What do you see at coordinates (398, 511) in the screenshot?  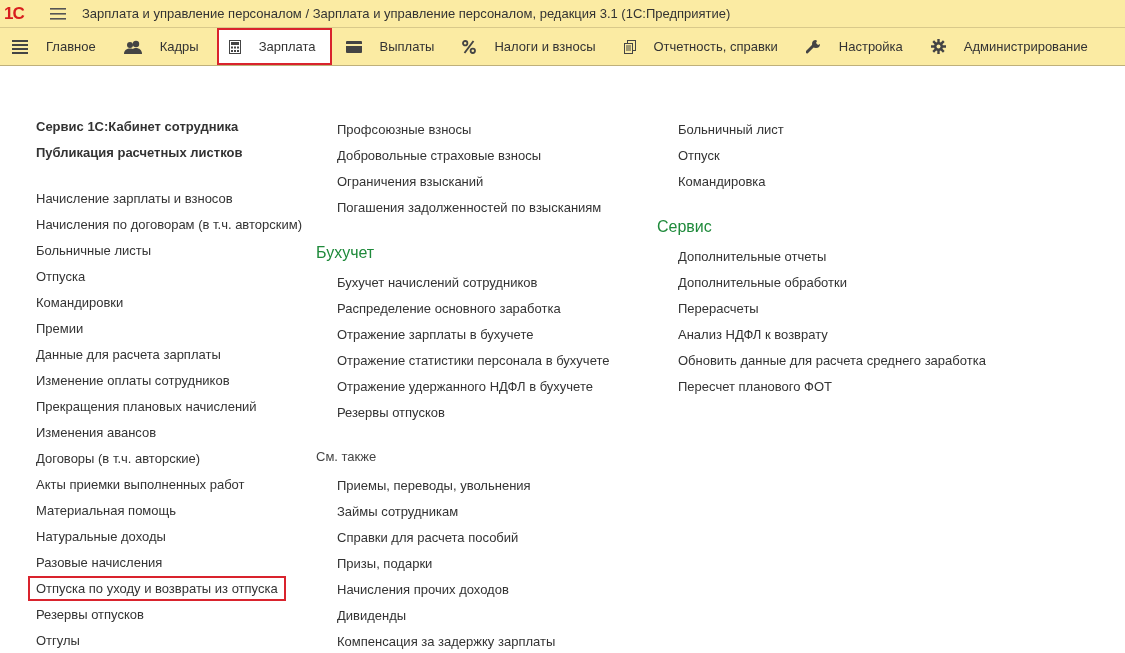 I see `menu-link: Займы сотрудникам` at bounding box center [398, 511].